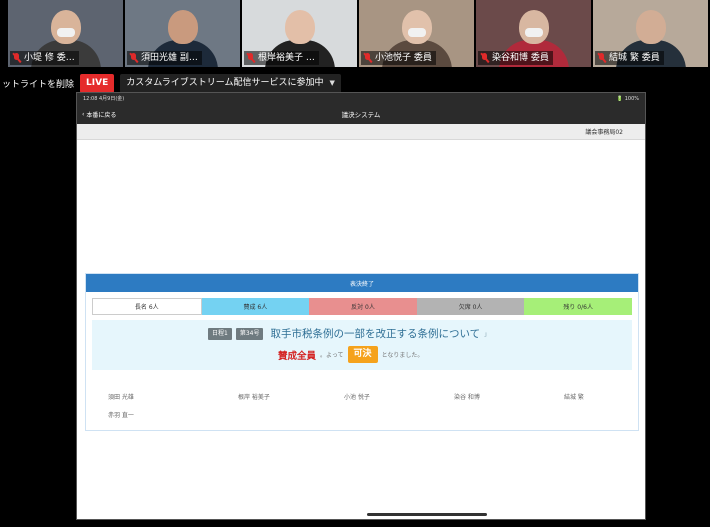  I want to click on tally-no: 反対 0人, so click(363, 306).